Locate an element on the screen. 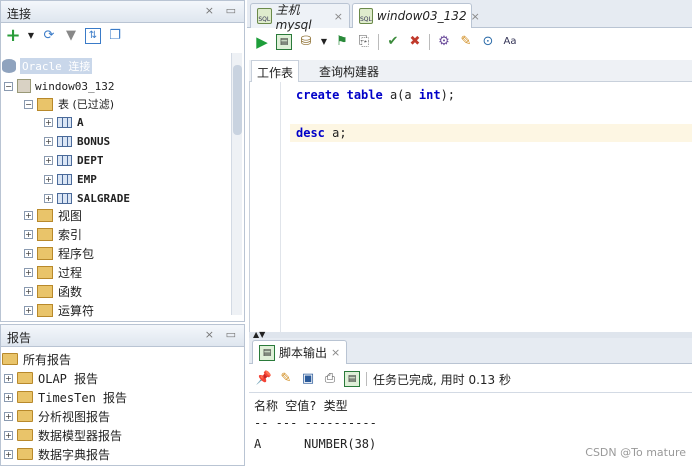 Image resolution: width=692 pixels, height=466 pixels. schema-browser-icon: ⇅ is located at coordinates (93, 36).